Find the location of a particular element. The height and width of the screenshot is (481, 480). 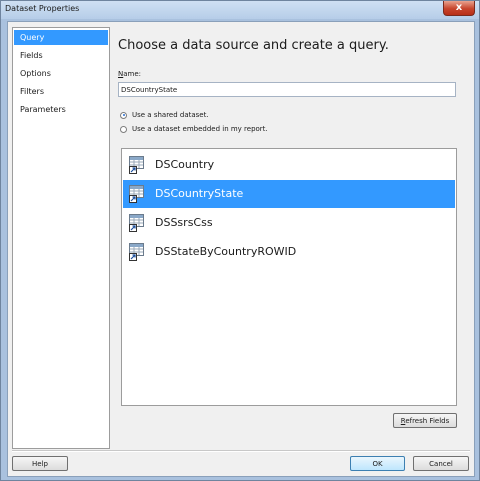

name-label: Name: is located at coordinates (129, 74).